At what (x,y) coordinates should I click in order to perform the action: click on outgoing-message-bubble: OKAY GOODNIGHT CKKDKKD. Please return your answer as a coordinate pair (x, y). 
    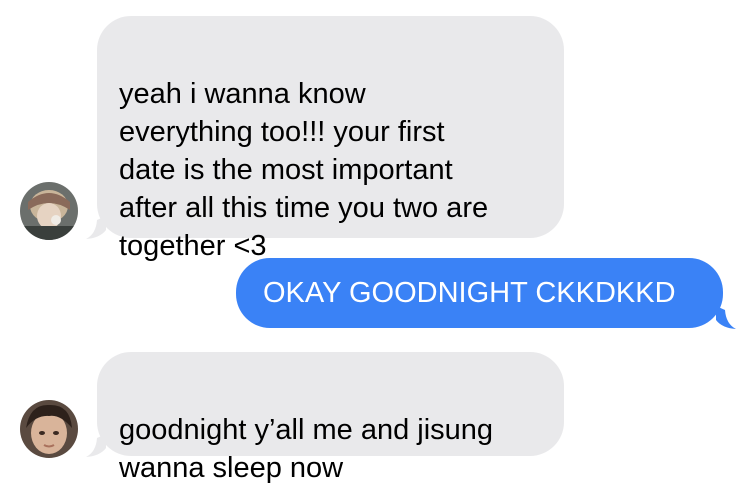
    Looking at the image, I should click on (479, 293).